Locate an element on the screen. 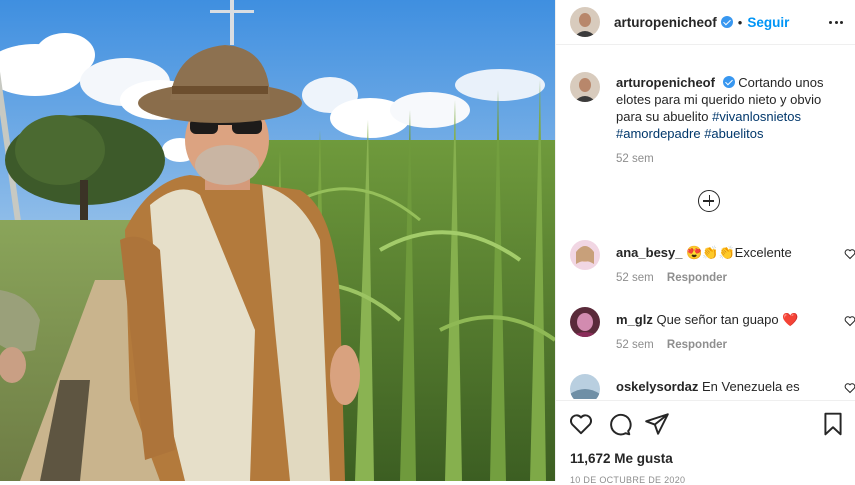  comment-body: En Venezuela es is located at coordinates (751, 386).